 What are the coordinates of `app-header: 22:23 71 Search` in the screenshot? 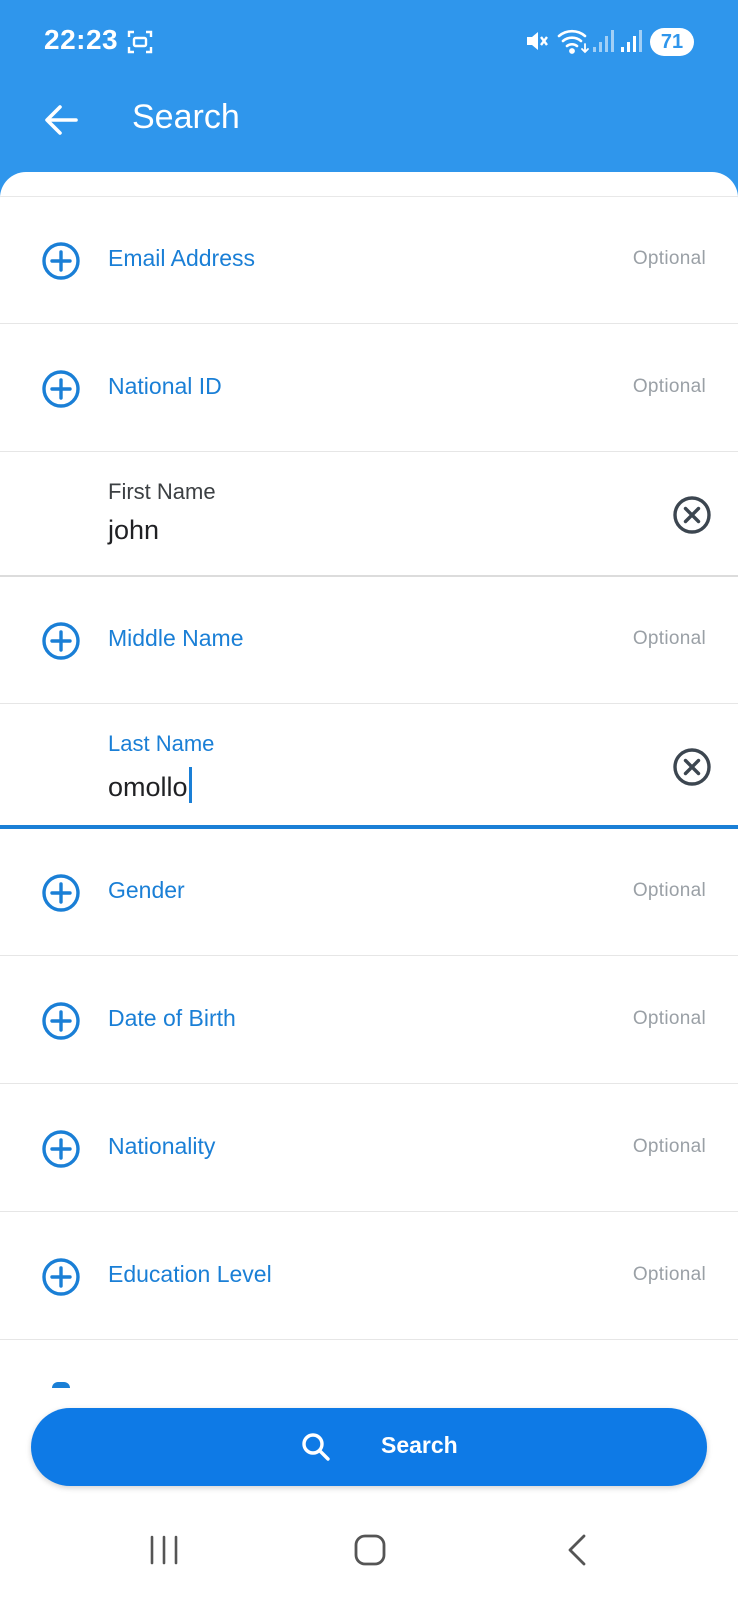 It's located at (369, 100).